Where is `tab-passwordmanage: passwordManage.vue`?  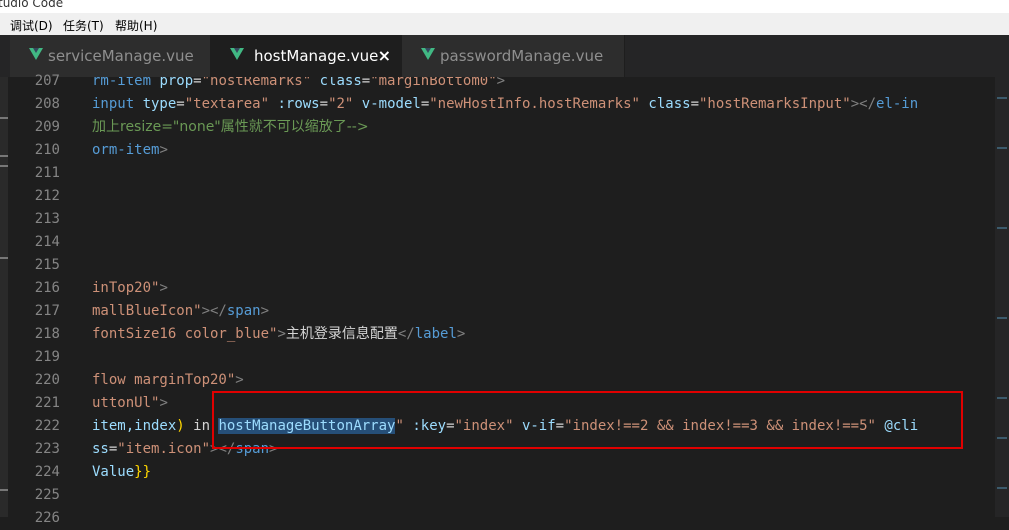 tab-passwordmanage: passwordManage.vue is located at coordinates (513, 56).